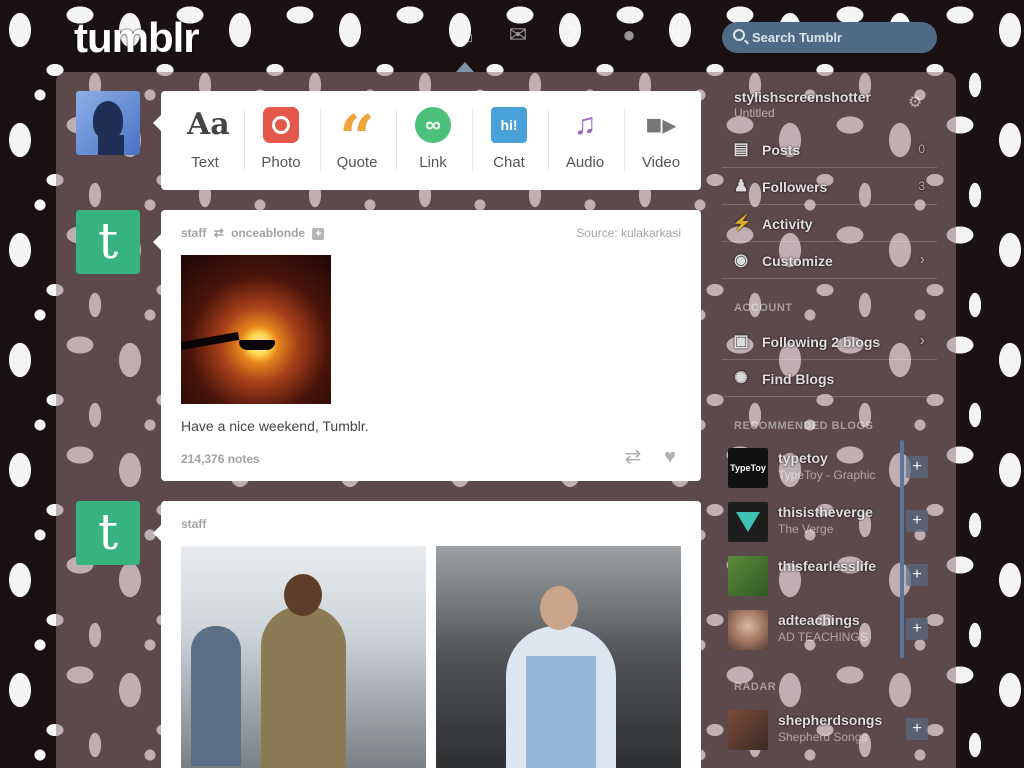 This screenshot has width=1024, height=768. Describe the element at coordinates (803, 458) in the screenshot. I see `recommended-blog-name: typetoy` at that location.